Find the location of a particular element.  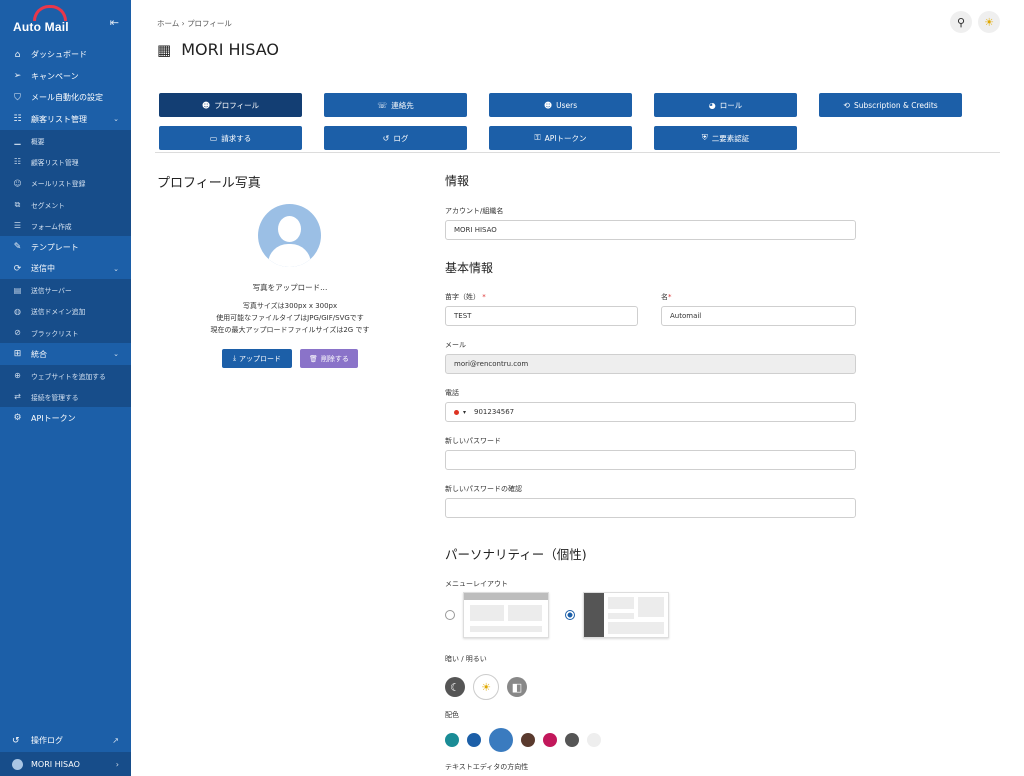

theme-toggle-icon: ☀ is located at coordinates (989, 22).